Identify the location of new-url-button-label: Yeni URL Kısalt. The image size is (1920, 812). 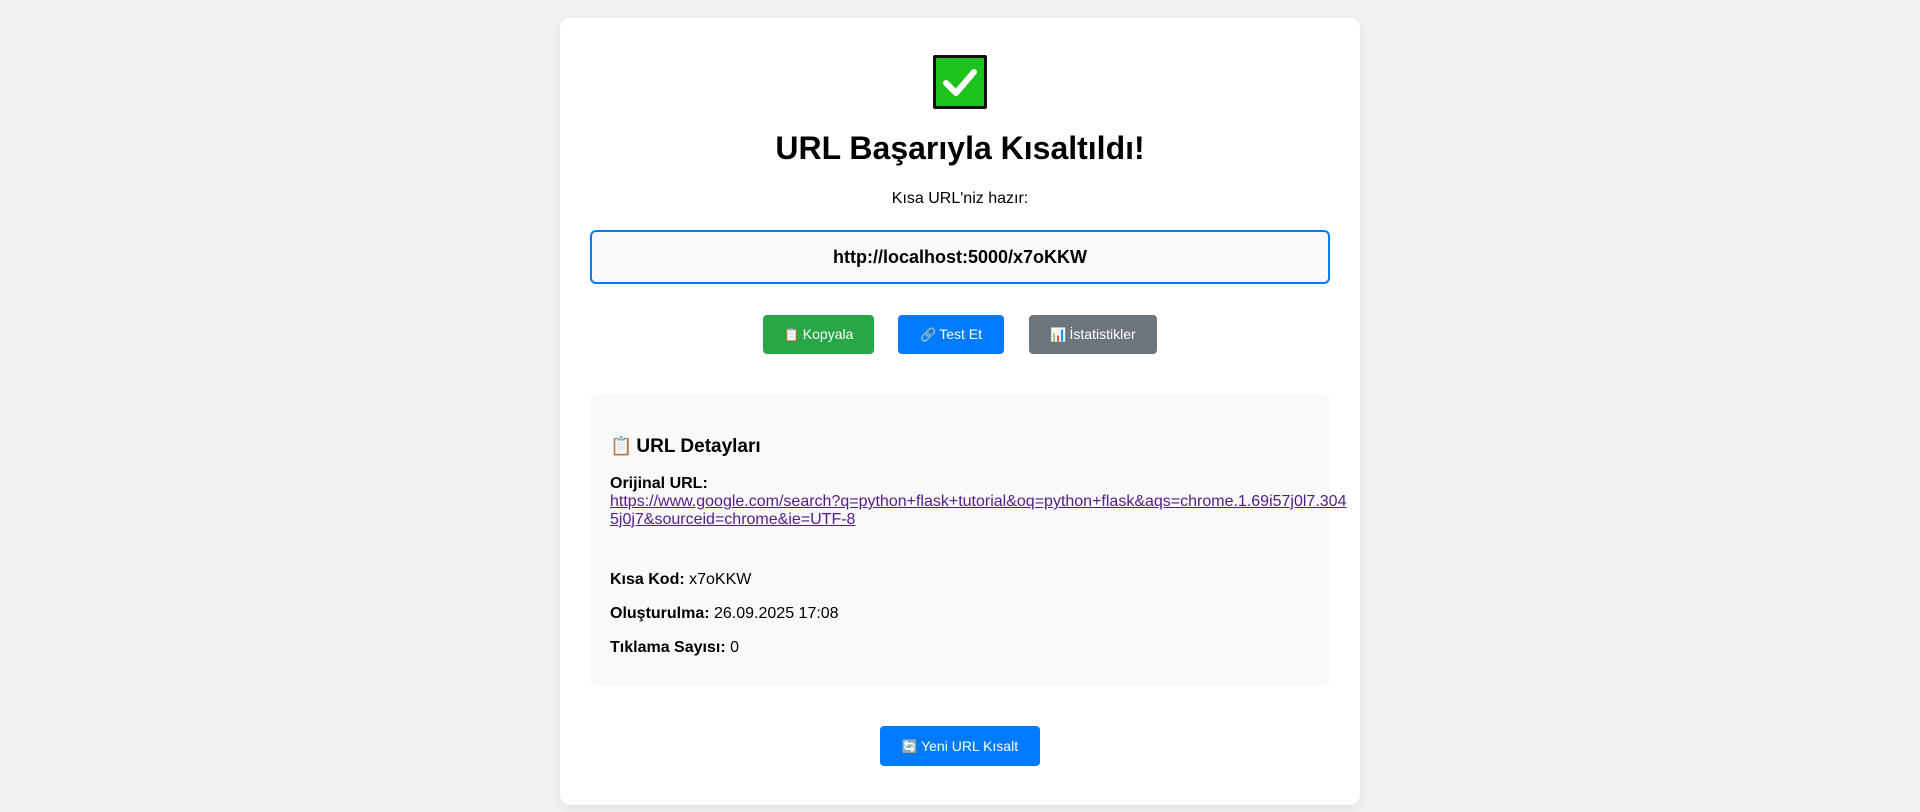
(970, 746).